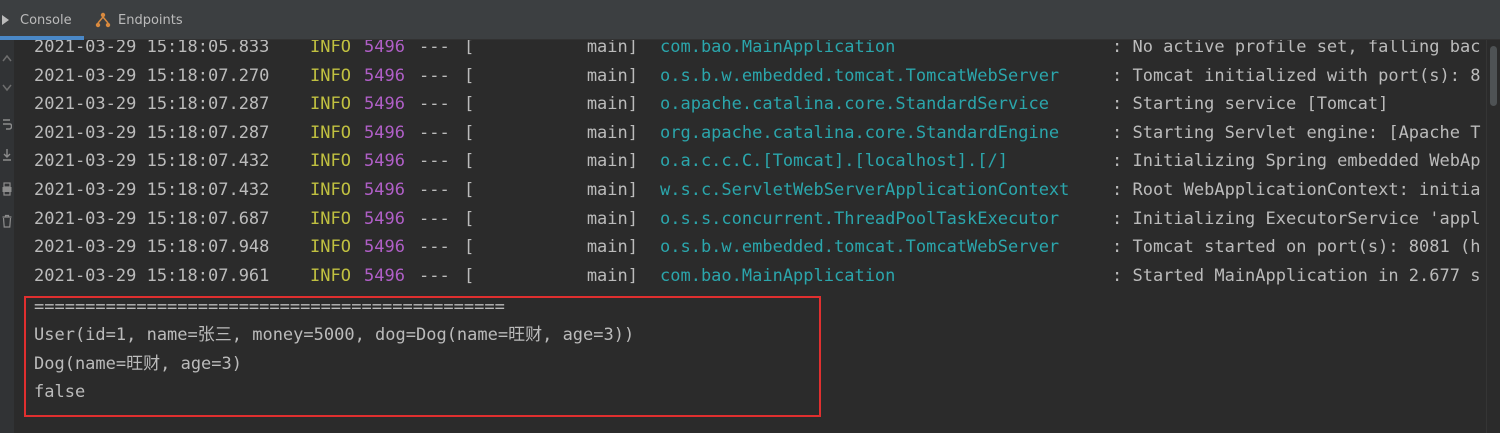 The width and height of the screenshot is (1500, 433). I want to click on clear-all-button, so click(7, 221).